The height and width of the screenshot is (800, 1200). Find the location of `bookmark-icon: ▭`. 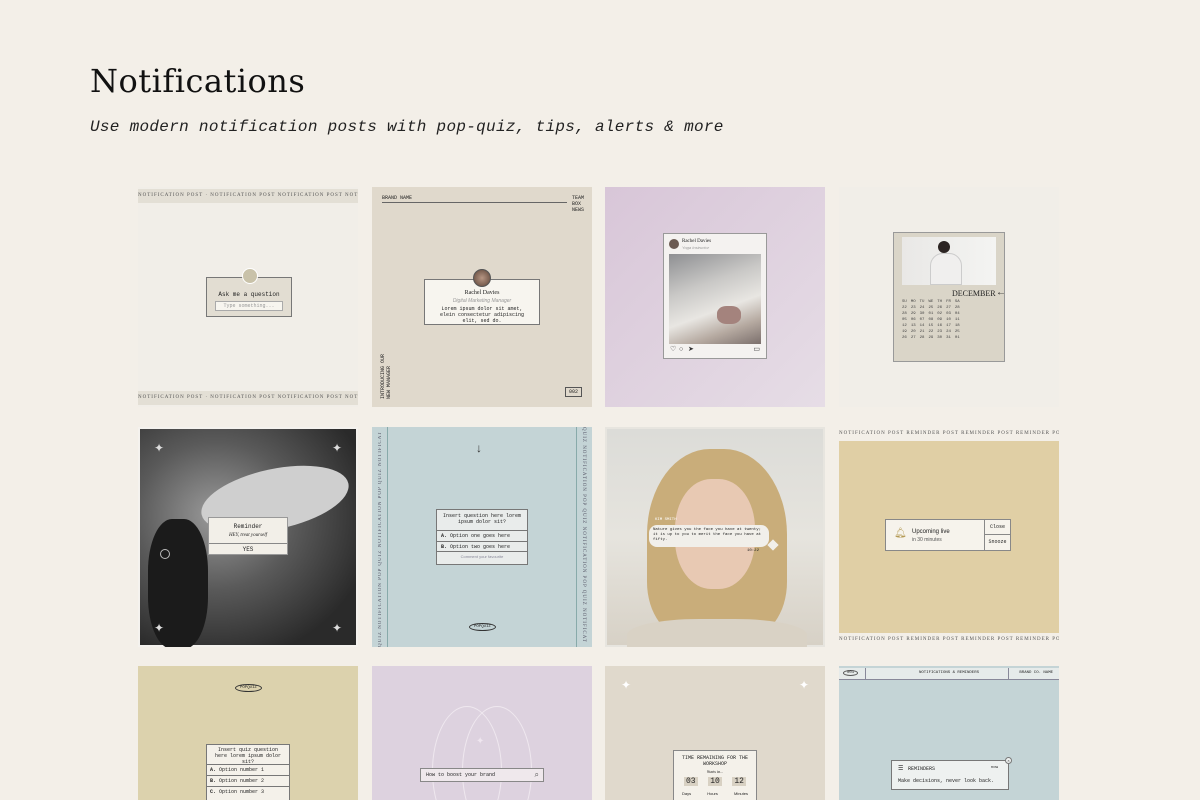

bookmark-icon: ▭ is located at coordinates (756, 349).